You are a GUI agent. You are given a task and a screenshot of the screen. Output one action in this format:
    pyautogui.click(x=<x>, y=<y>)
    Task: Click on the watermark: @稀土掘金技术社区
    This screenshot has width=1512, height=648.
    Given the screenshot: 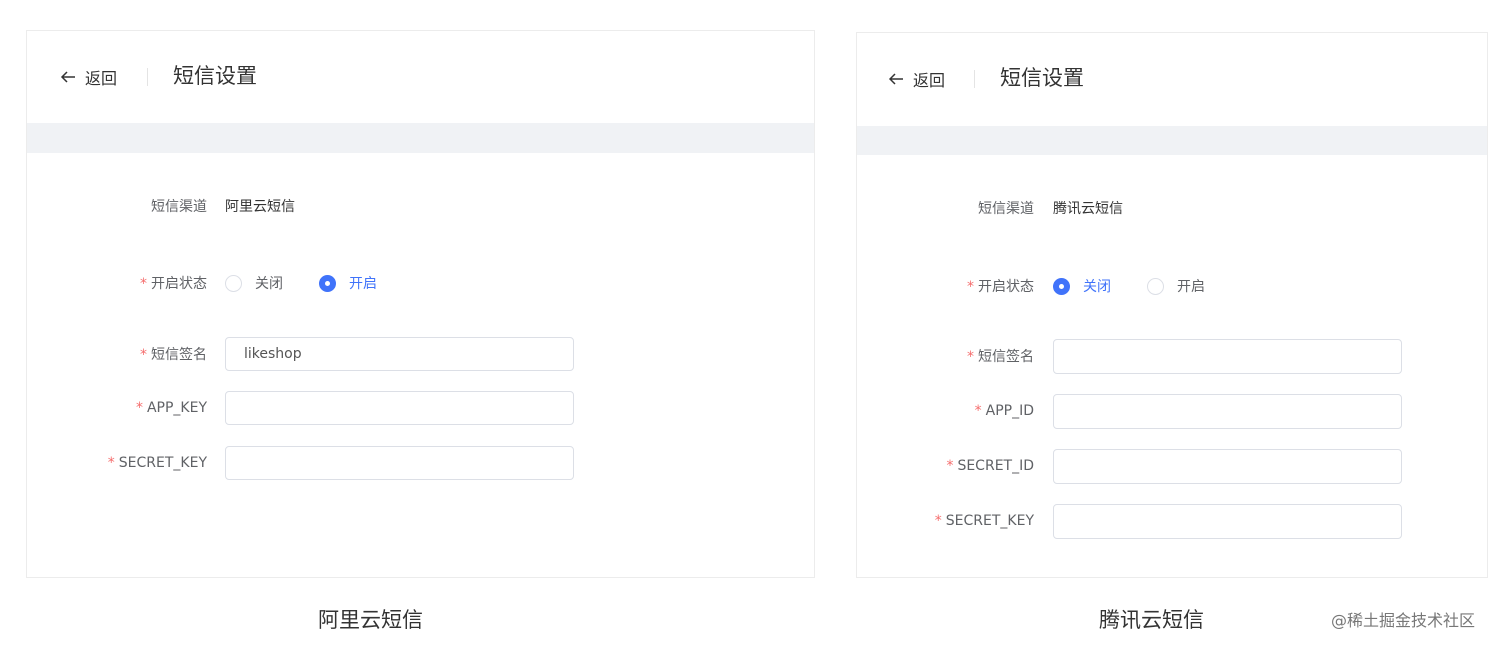 What is the action you would take?
    pyautogui.click(x=1403, y=620)
    